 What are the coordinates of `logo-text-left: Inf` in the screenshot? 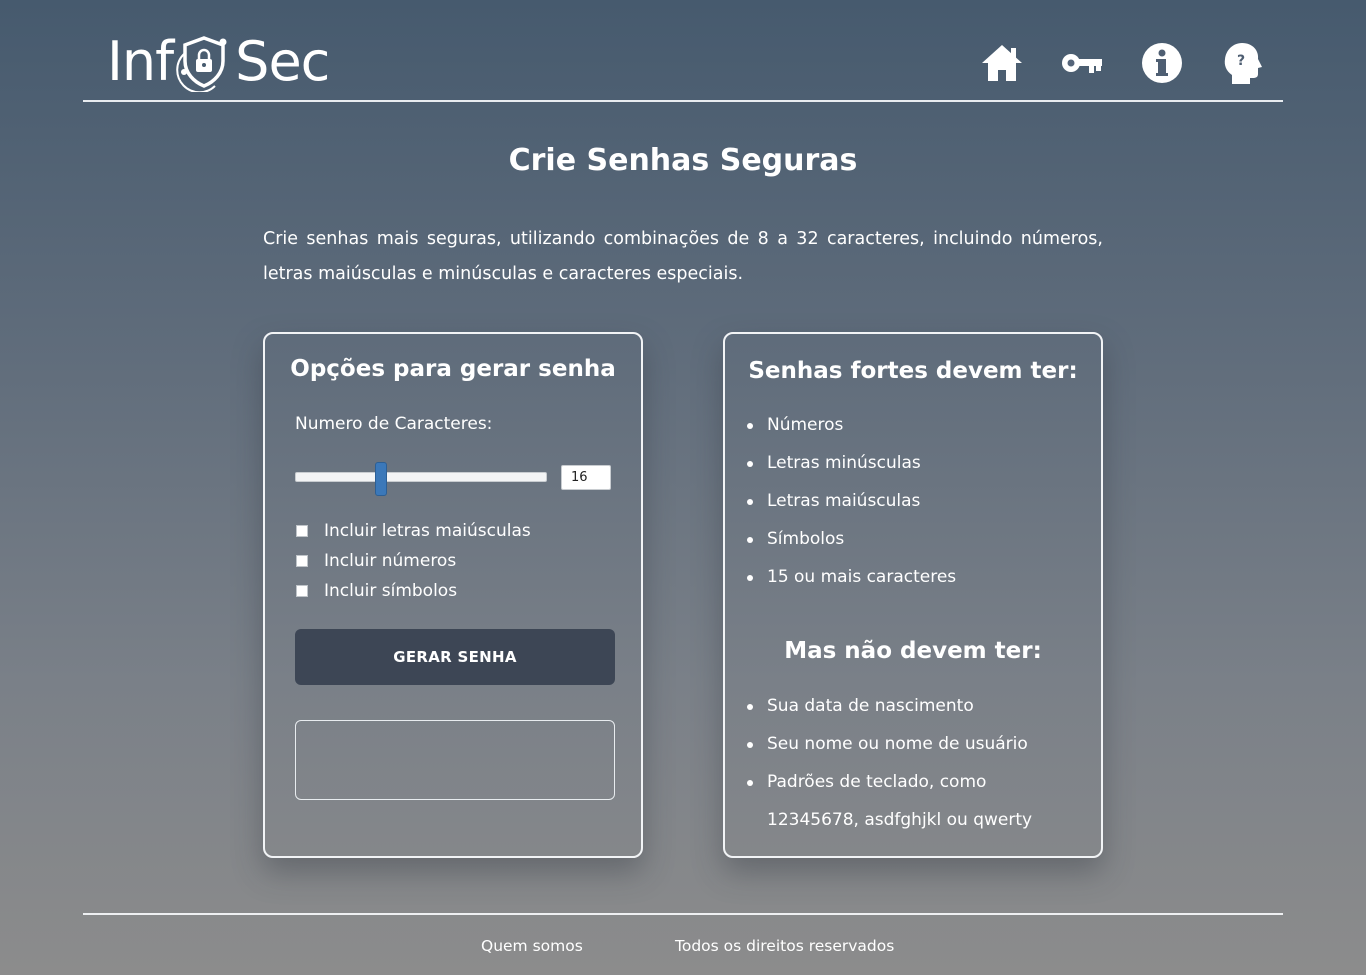 It's located at (140, 61).